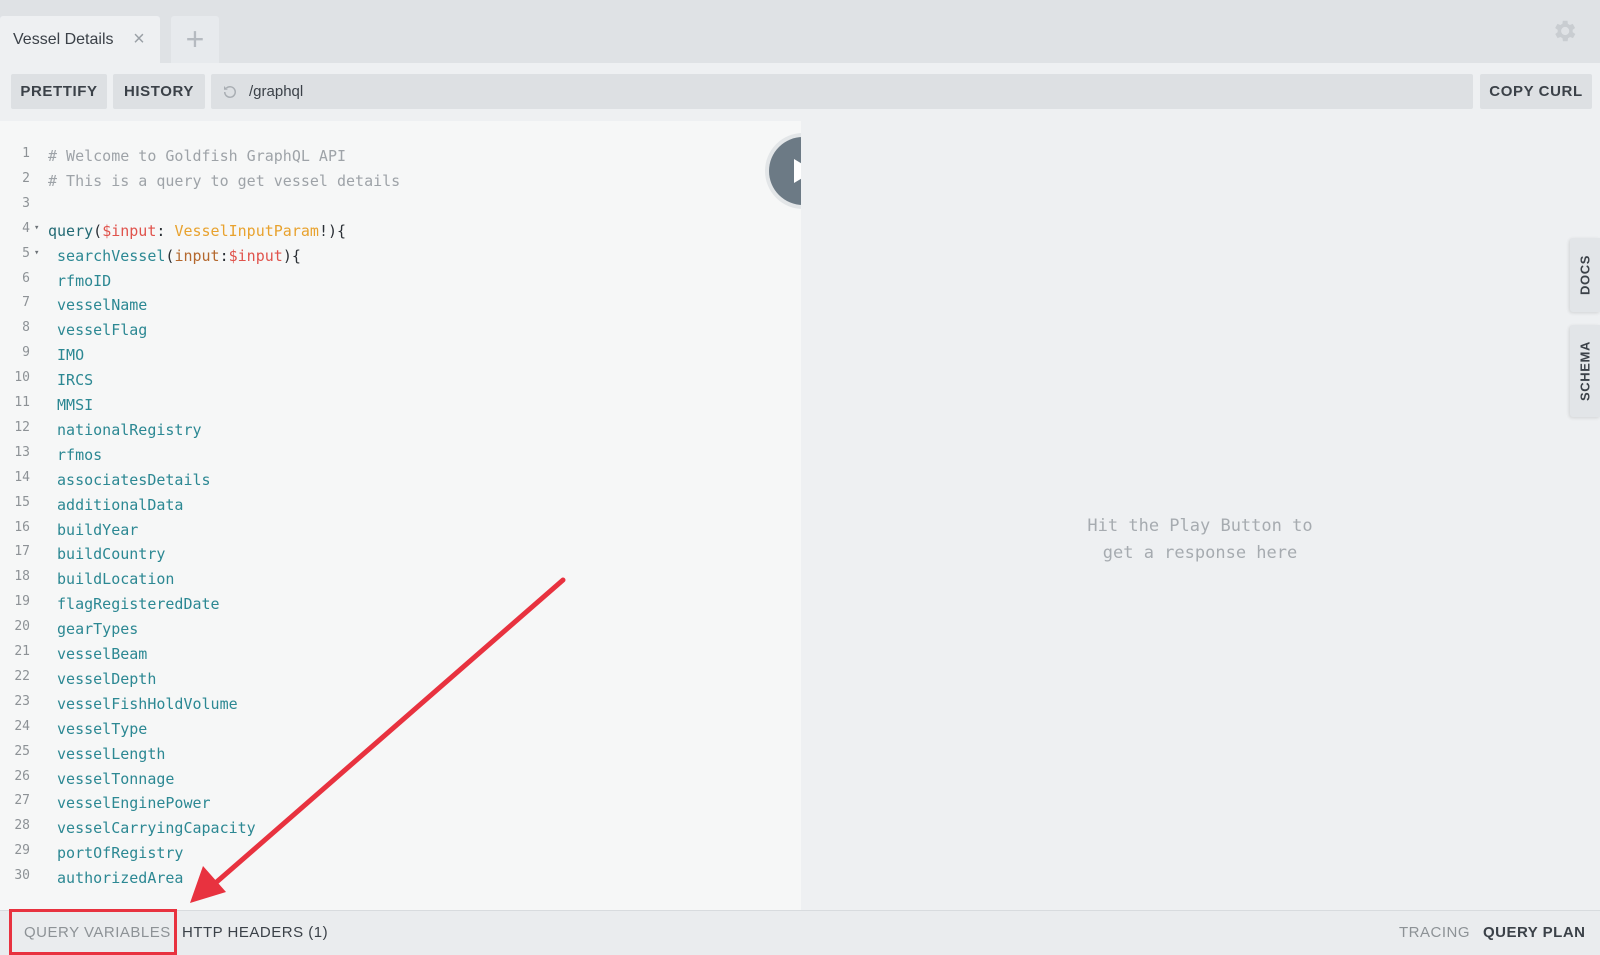  Describe the element at coordinates (400, 380) in the screenshot. I see `code-line: 10 IRCS` at that location.